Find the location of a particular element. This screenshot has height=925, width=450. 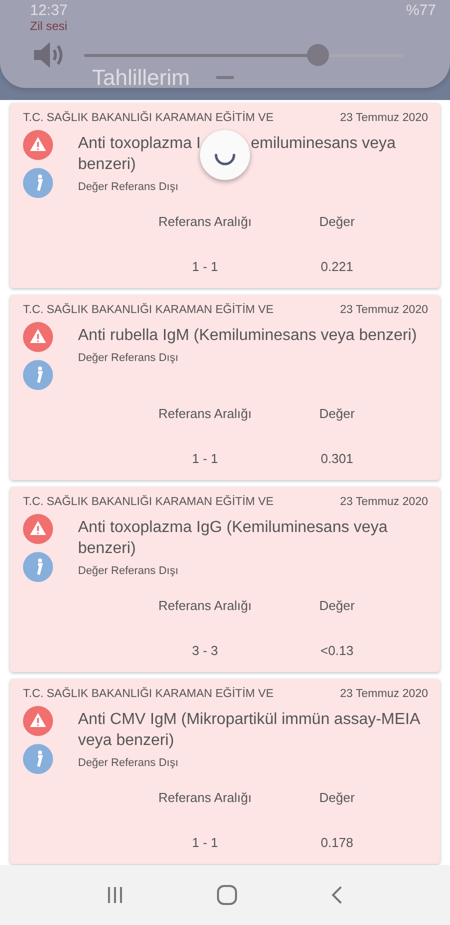

result-value: 0.301 is located at coordinates (337, 458).